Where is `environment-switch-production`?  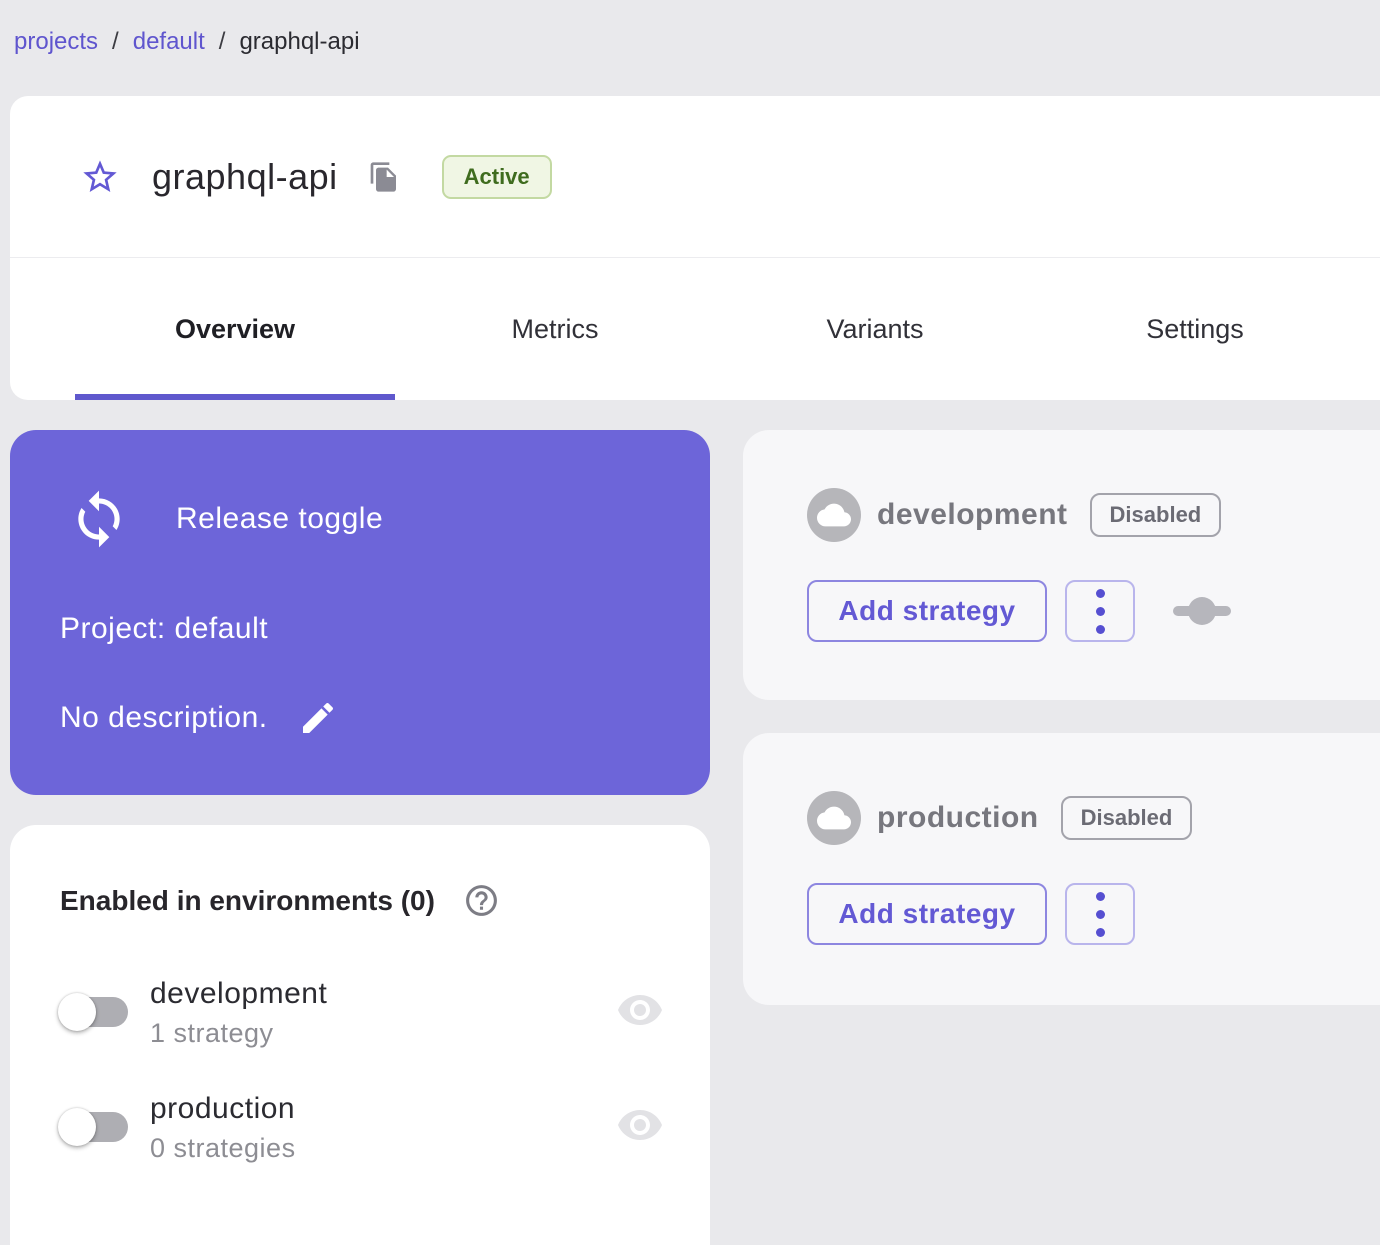
environment-switch-production is located at coordinates (94, 1127).